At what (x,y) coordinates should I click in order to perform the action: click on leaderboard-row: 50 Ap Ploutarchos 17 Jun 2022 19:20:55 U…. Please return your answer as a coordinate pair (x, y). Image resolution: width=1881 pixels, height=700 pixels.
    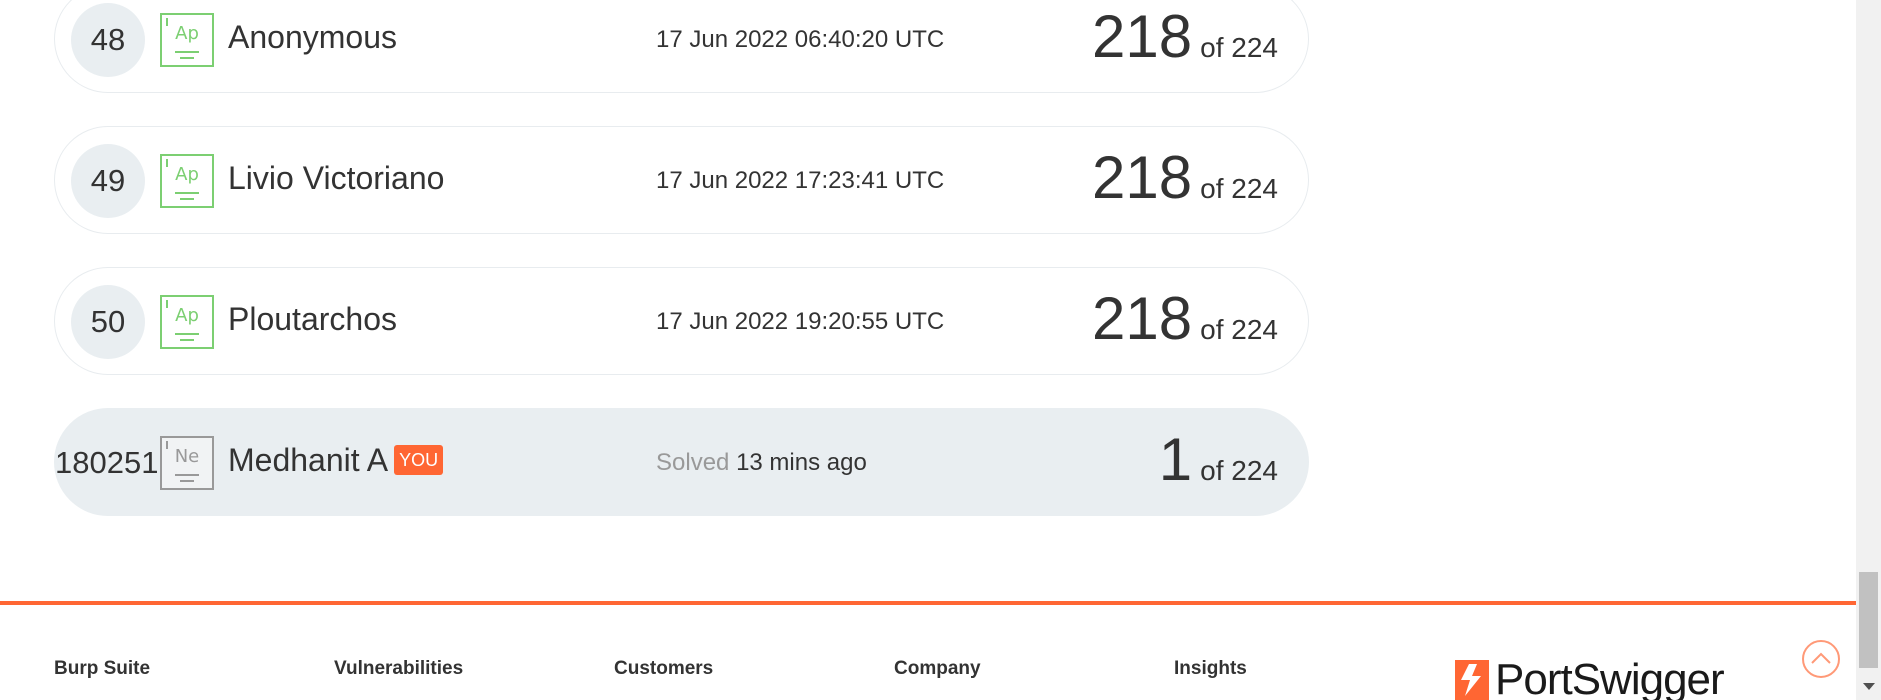
    Looking at the image, I should click on (681, 321).